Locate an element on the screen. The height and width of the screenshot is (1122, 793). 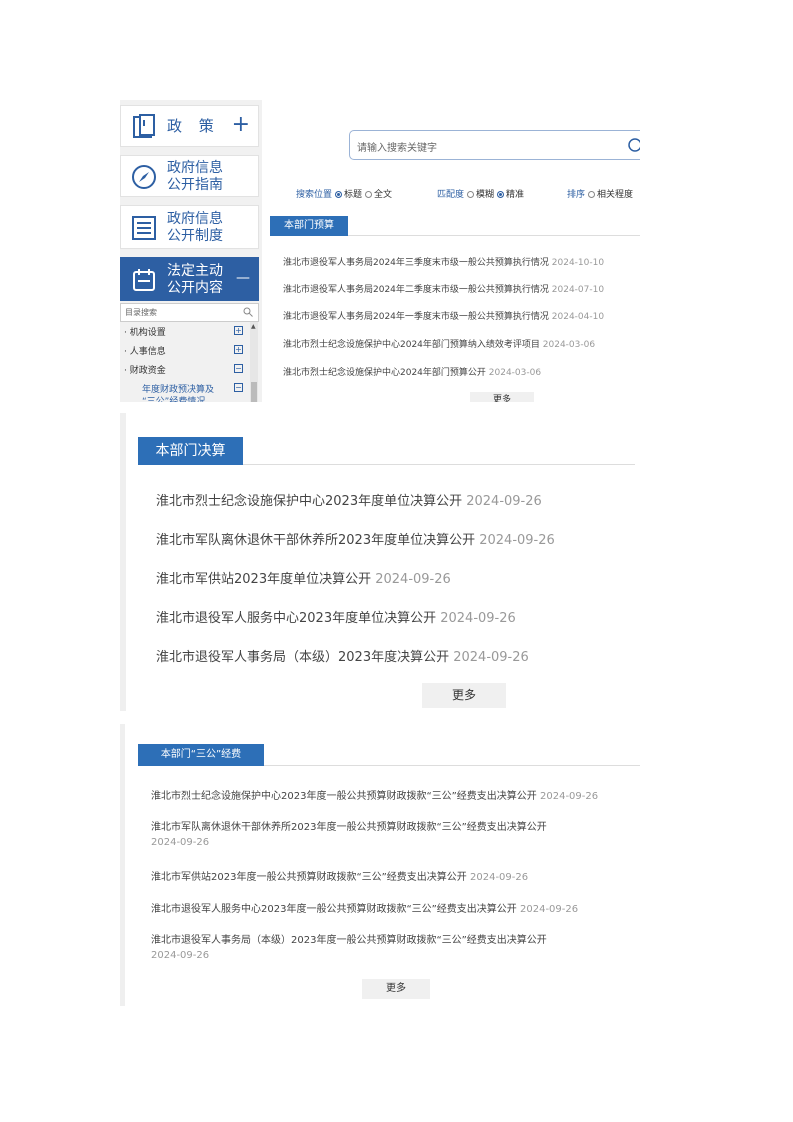
nav-statutory-content: 法定主动 公开内容 — is located at coordinates (189, 279).